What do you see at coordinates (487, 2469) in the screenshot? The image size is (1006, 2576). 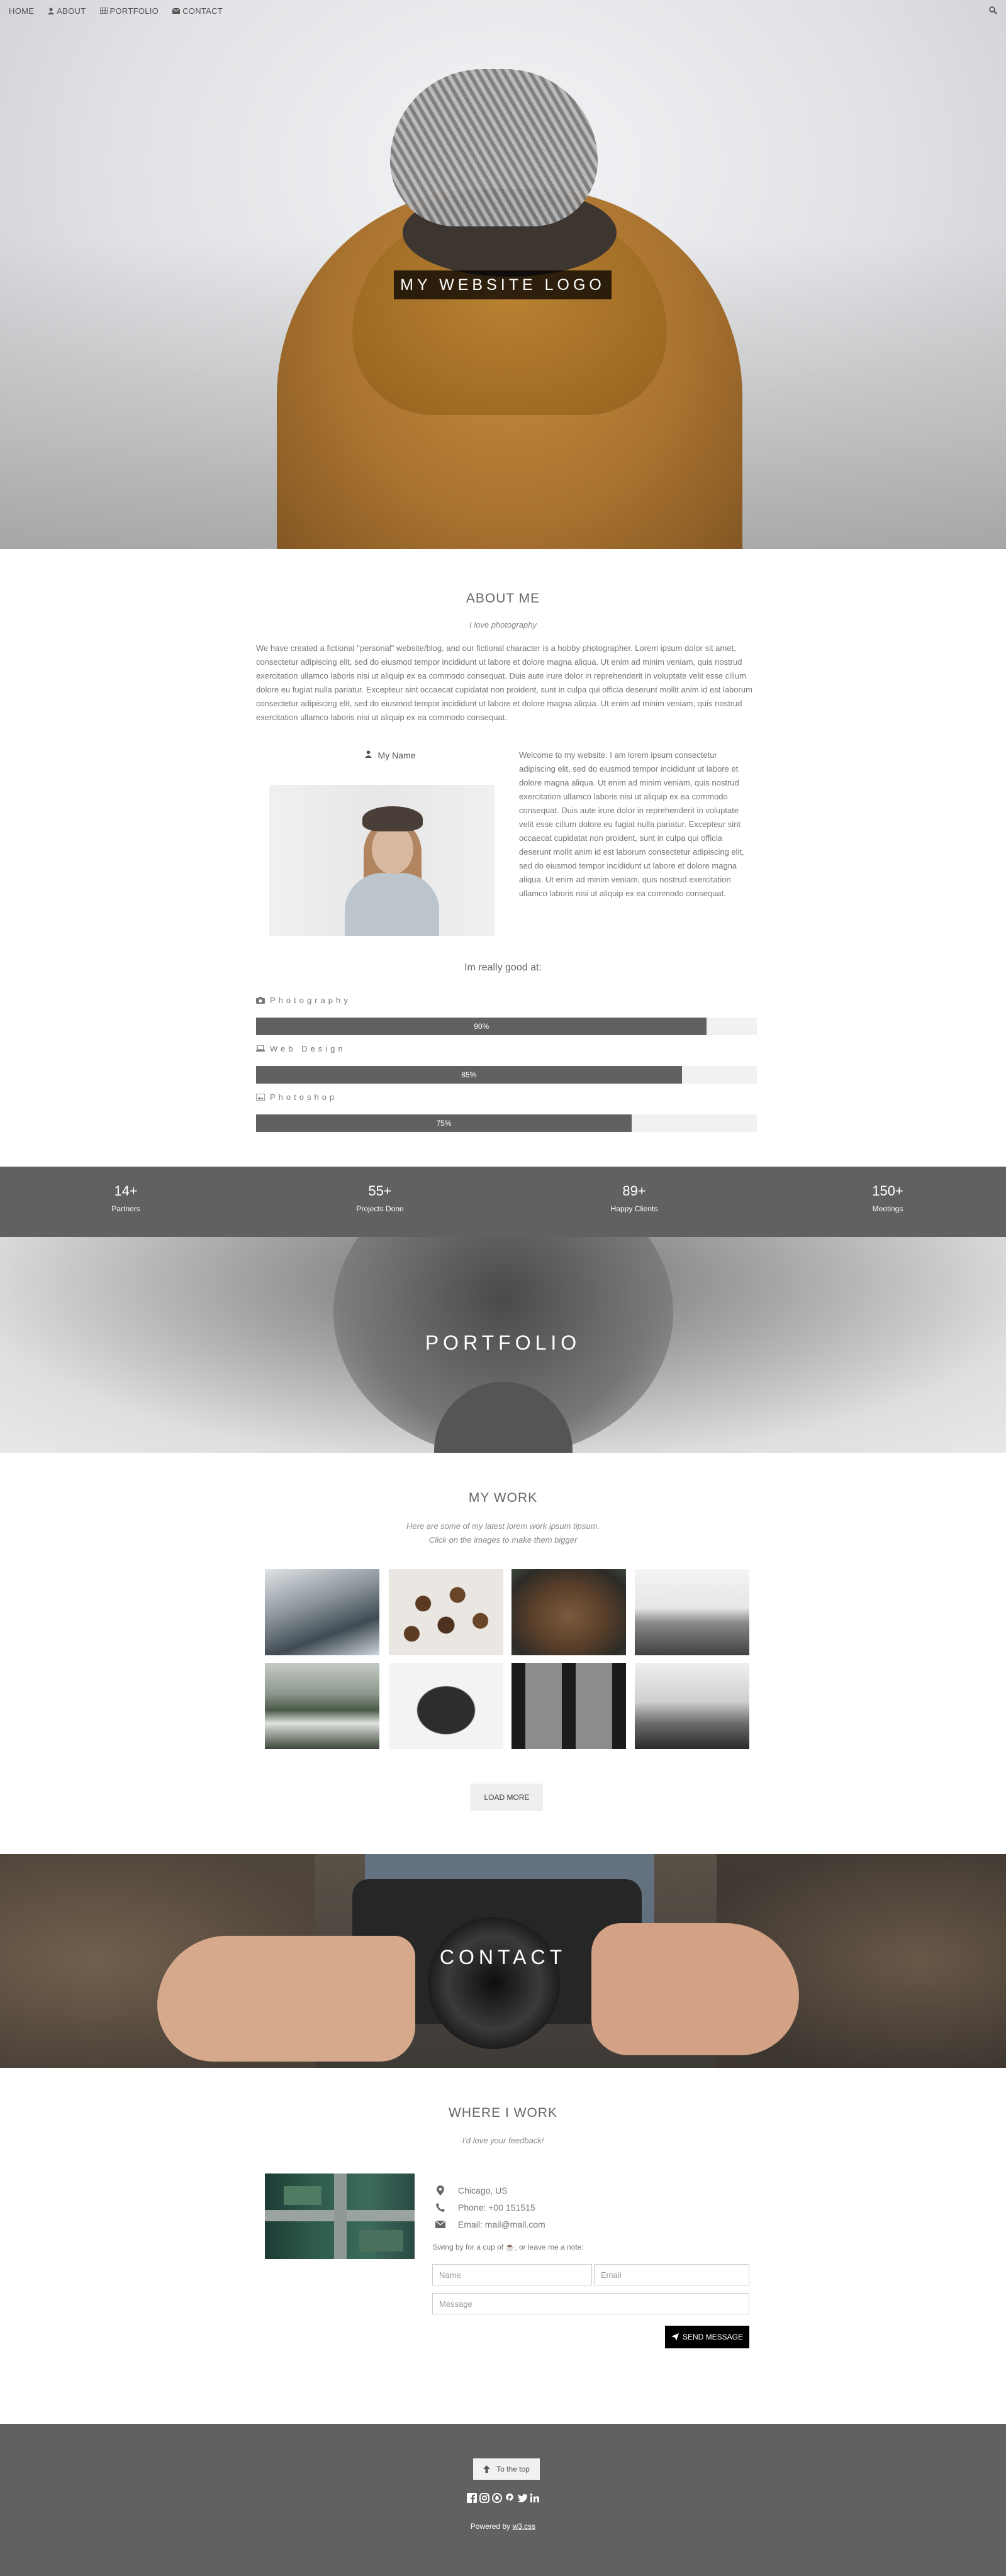 I see `arrow-up-icon` at bounding box center [487, 2469].